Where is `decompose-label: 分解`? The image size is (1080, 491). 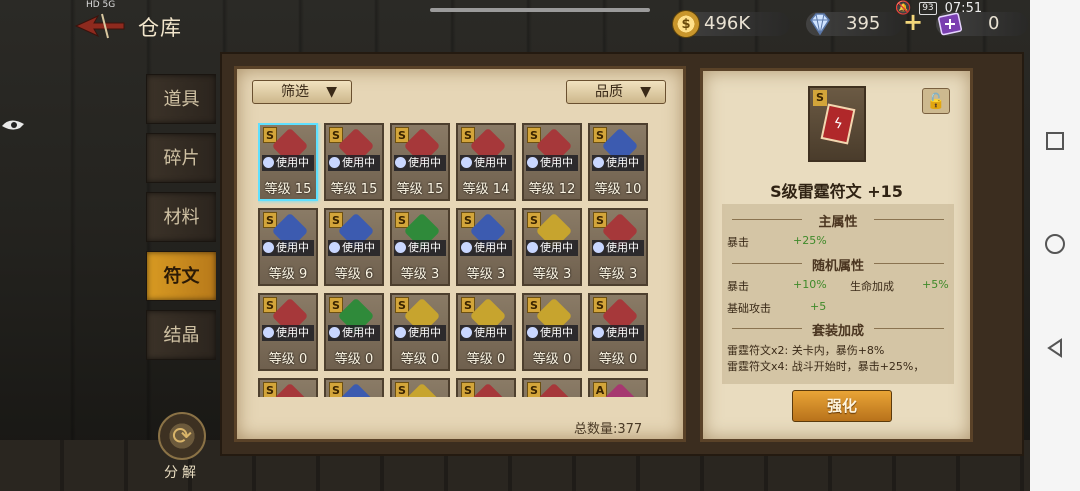
decompose-label: 分解 is located at coordinates (182, 473).